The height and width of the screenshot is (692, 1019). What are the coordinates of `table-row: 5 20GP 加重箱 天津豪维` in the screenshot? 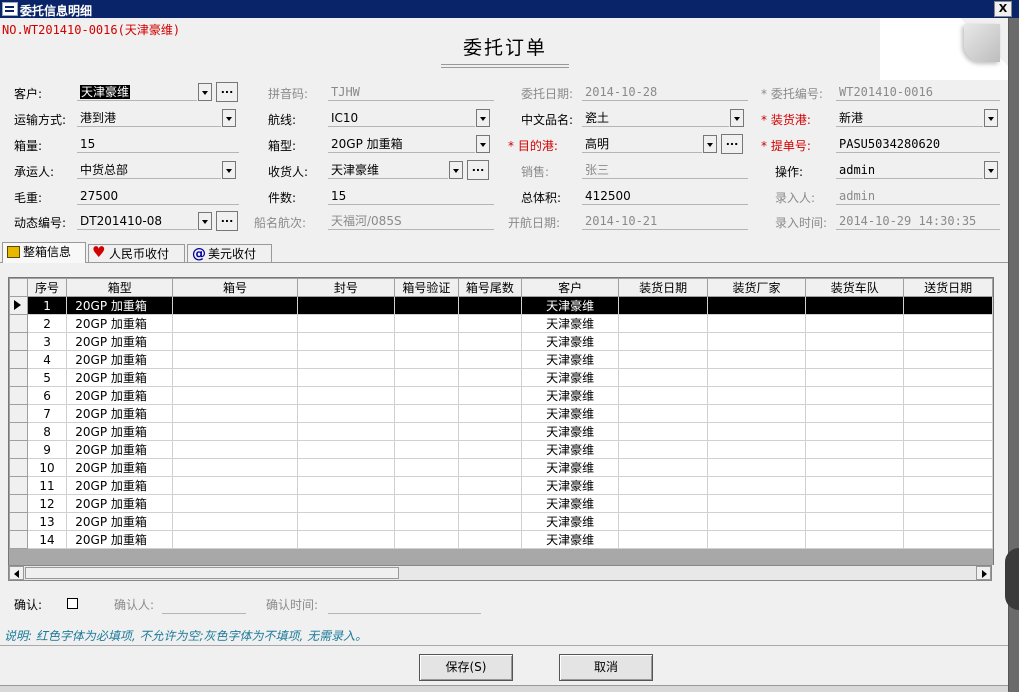 It's located at (501, 377).